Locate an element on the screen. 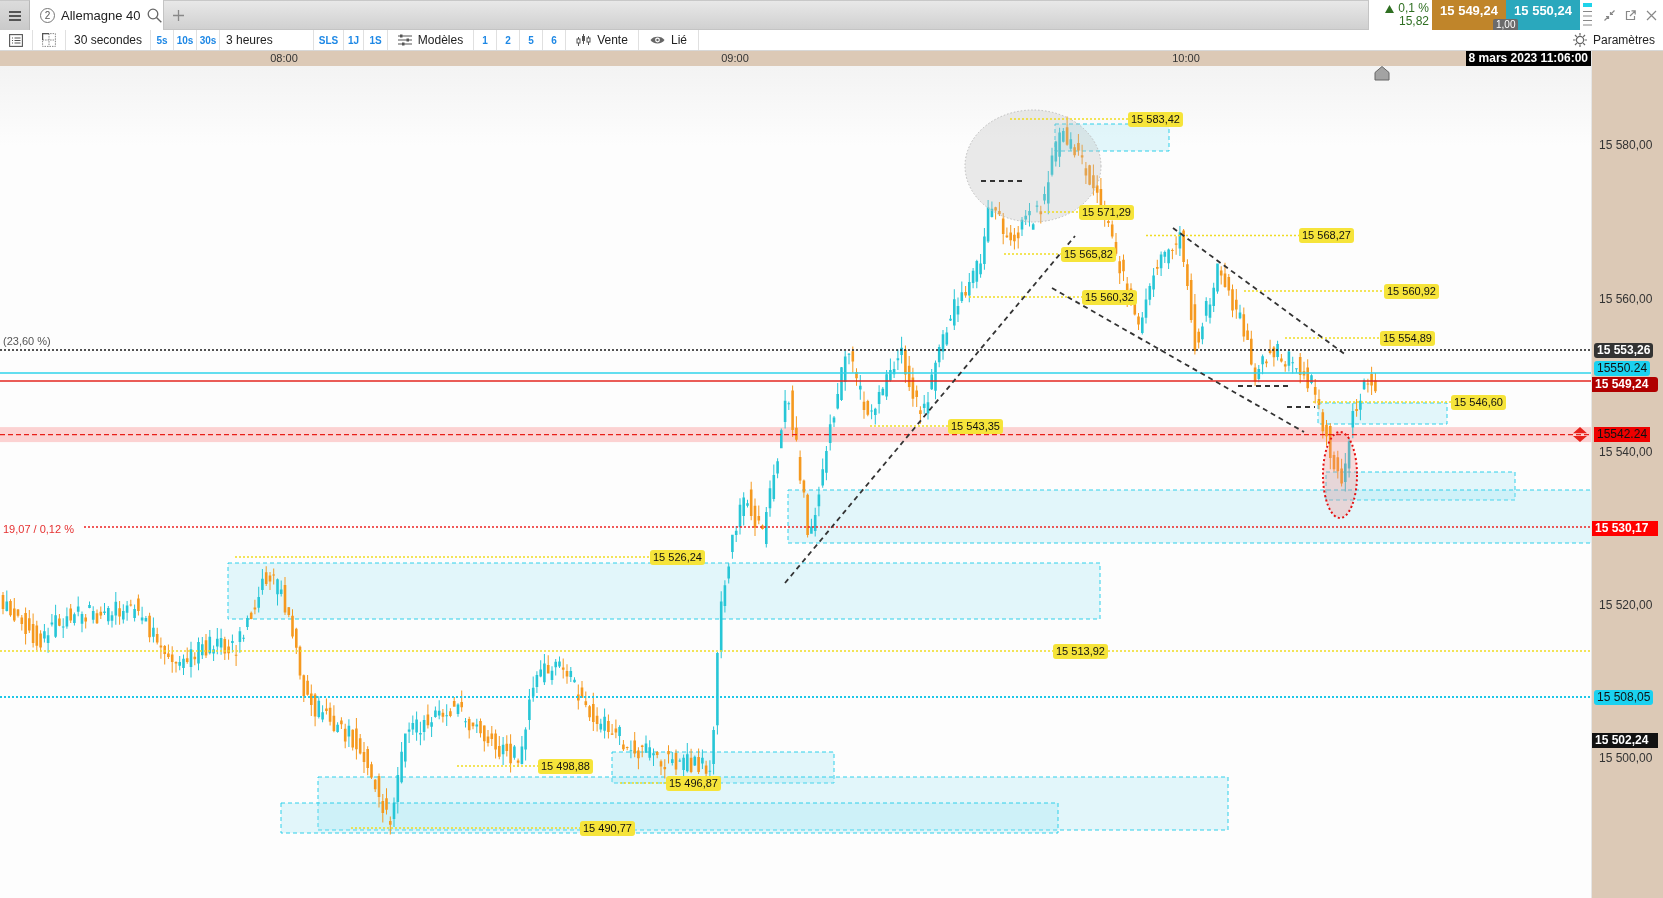 The image size is (1663, 898). layout-icon is located at coordinates (49, 40).